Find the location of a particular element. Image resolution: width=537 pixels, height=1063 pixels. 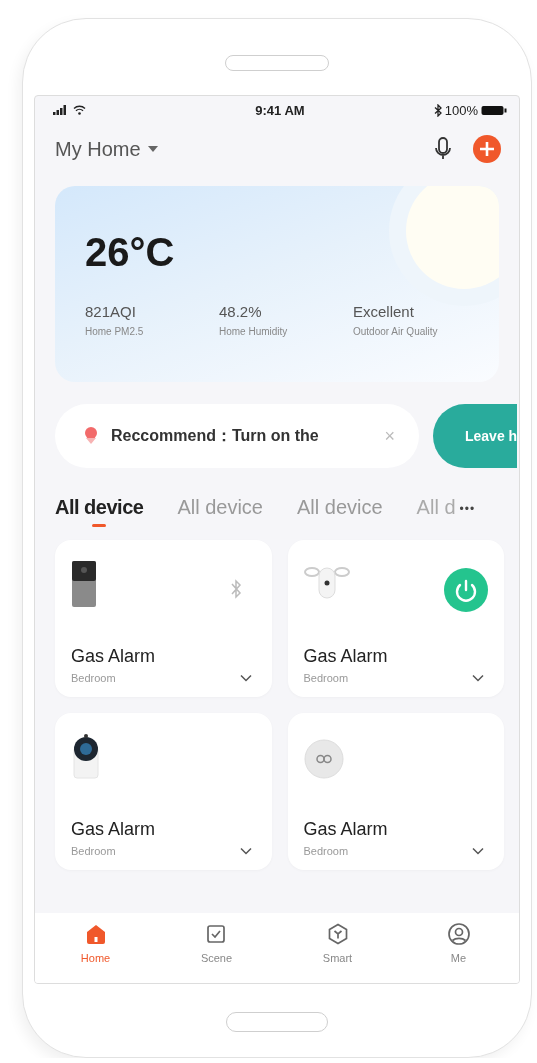

stat-value: 821AQI is located at coordinates (111, 311).